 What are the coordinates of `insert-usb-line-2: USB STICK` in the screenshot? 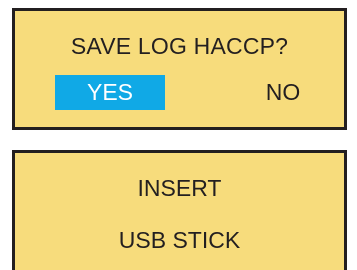 It's located at (179, 240).